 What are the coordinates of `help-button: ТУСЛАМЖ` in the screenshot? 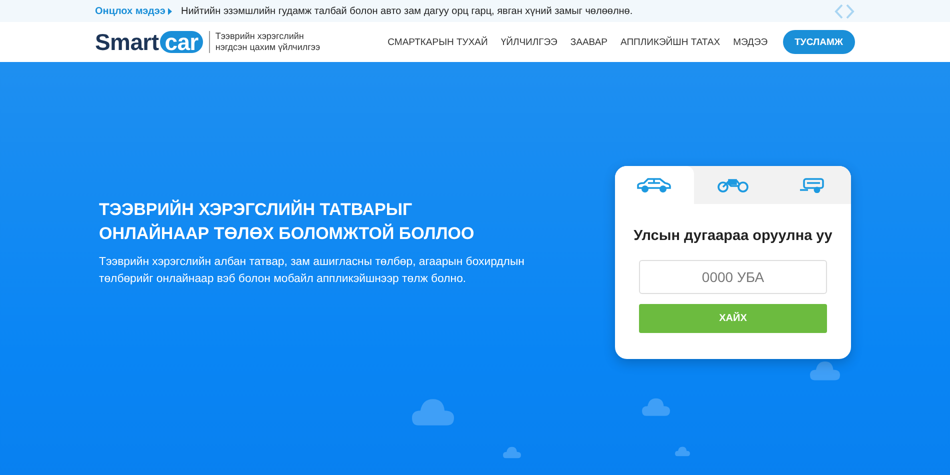 It's located at (818, 42).